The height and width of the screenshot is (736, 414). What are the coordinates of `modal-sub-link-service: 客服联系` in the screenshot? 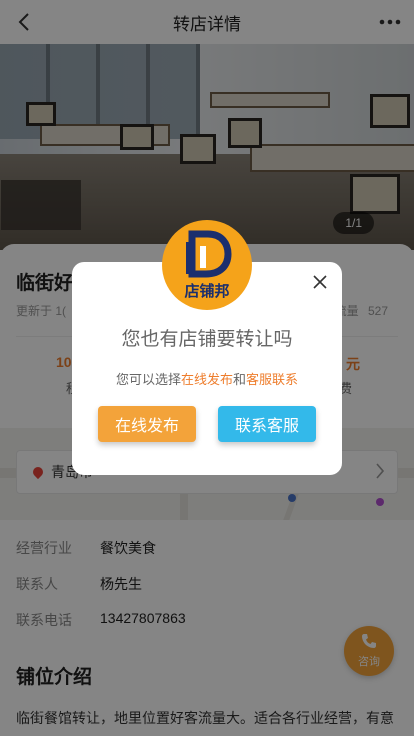 It's located at (272, 379).